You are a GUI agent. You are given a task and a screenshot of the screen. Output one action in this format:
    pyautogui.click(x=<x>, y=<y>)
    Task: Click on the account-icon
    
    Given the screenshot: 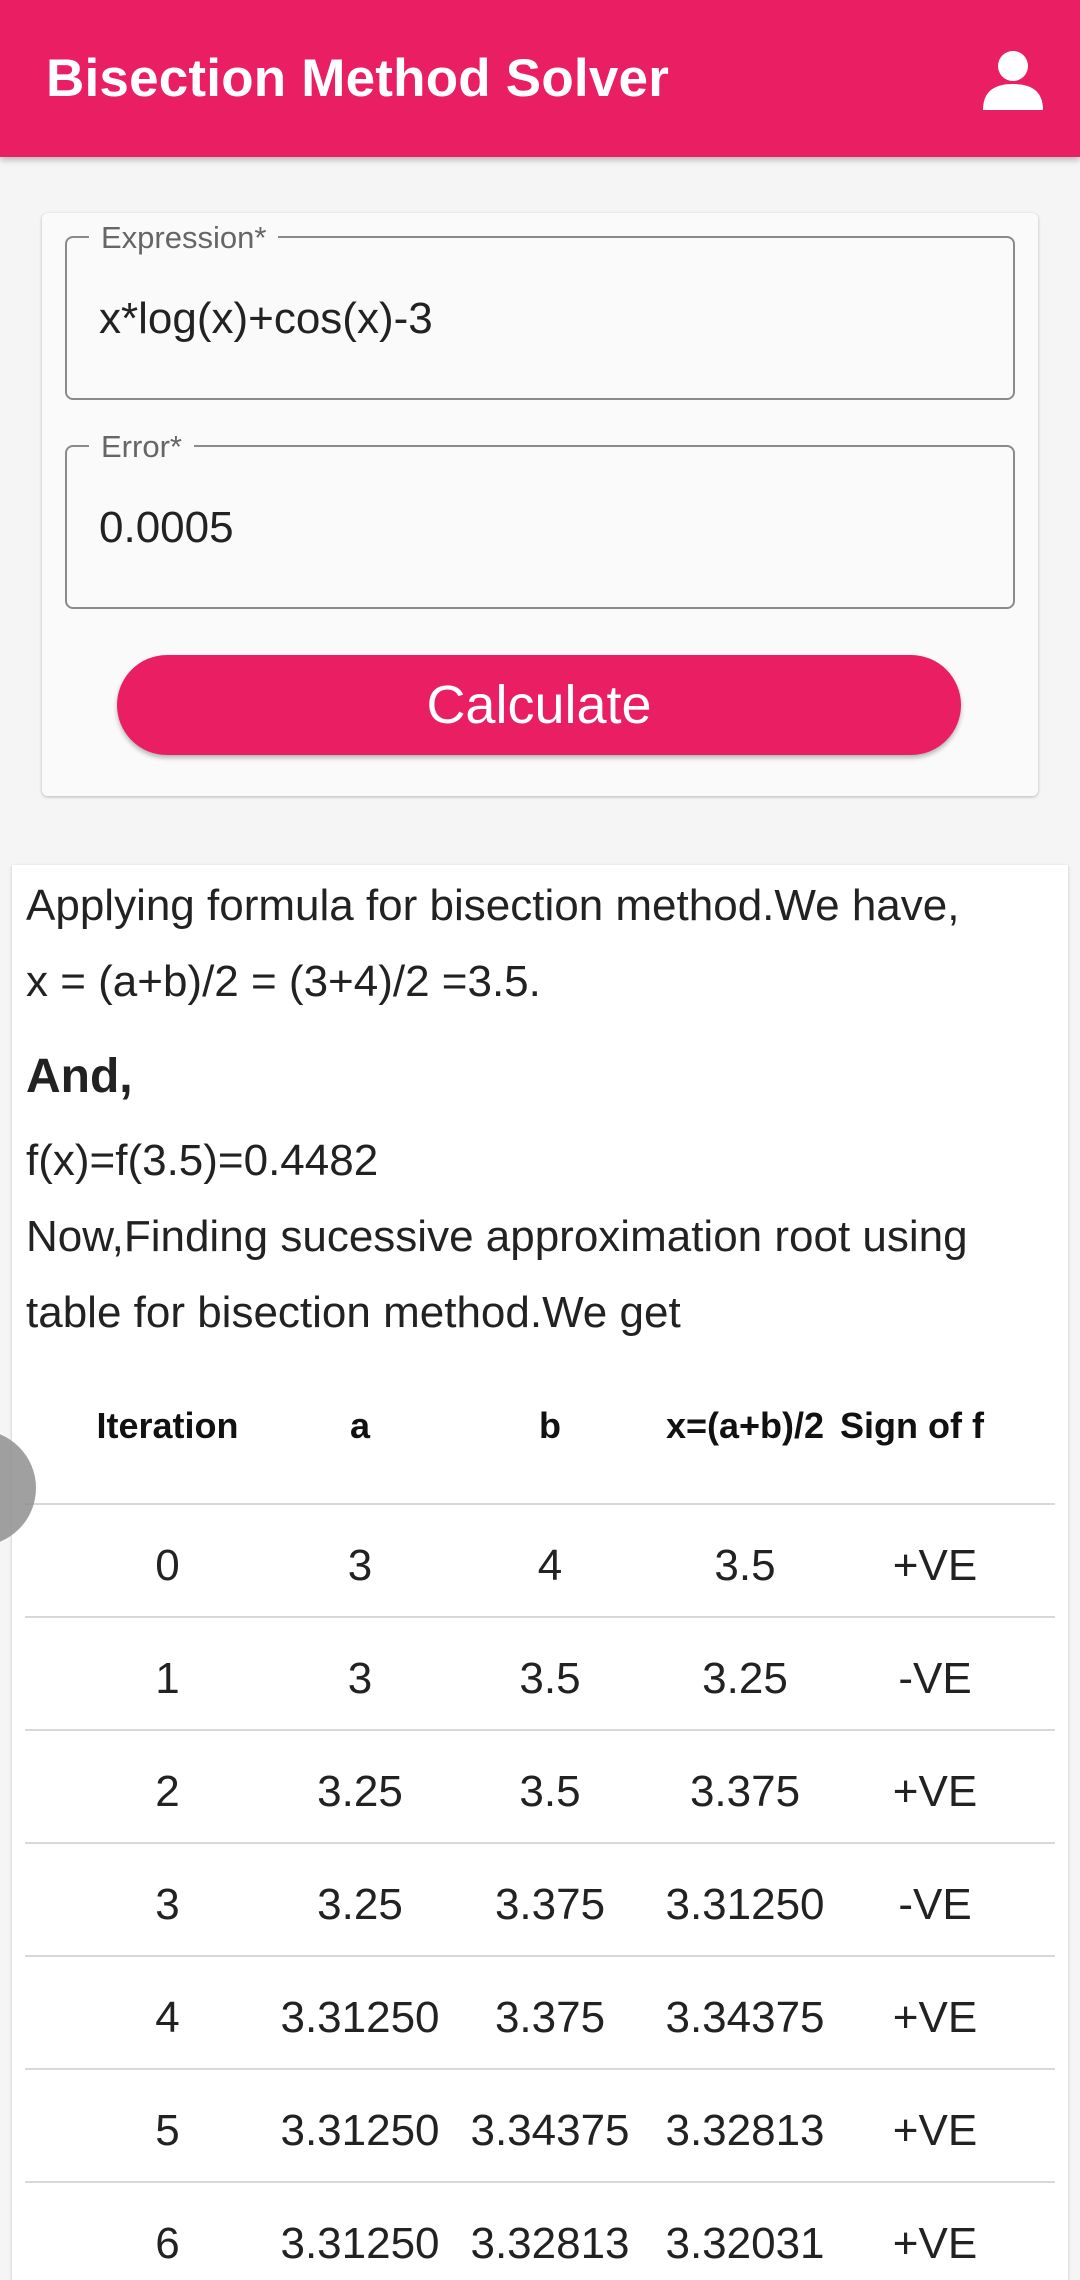 What is the action you would take?
    pyautogui.click(x=1013, y=80)
    